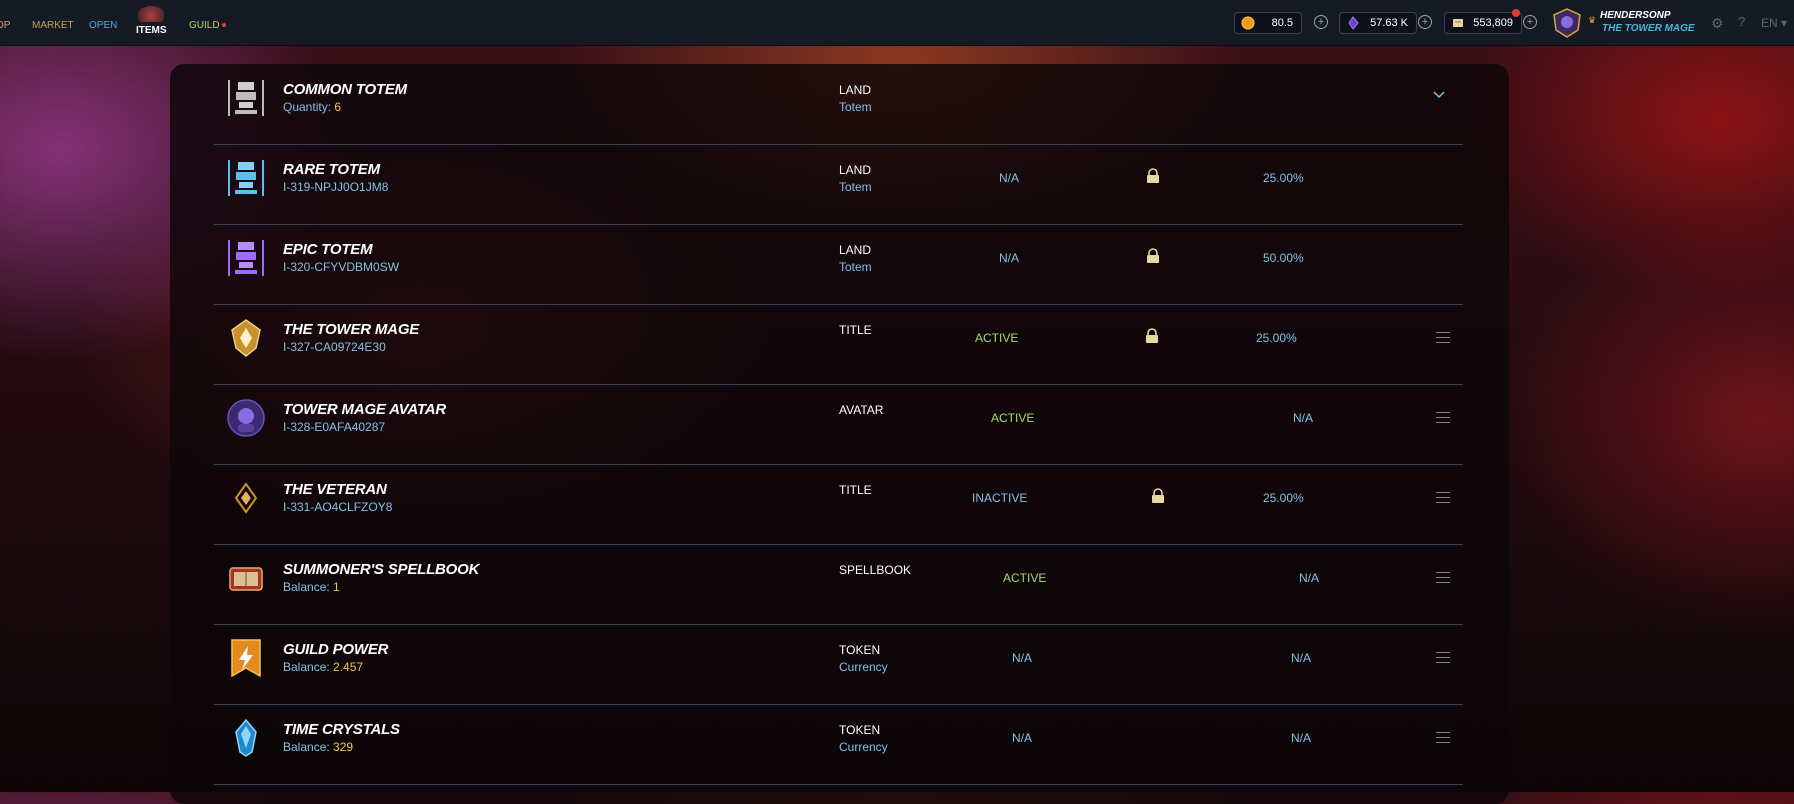  Describe the element at coordinates (223, 25) in the screenshot. I see `guild-notification-dot` at that location.